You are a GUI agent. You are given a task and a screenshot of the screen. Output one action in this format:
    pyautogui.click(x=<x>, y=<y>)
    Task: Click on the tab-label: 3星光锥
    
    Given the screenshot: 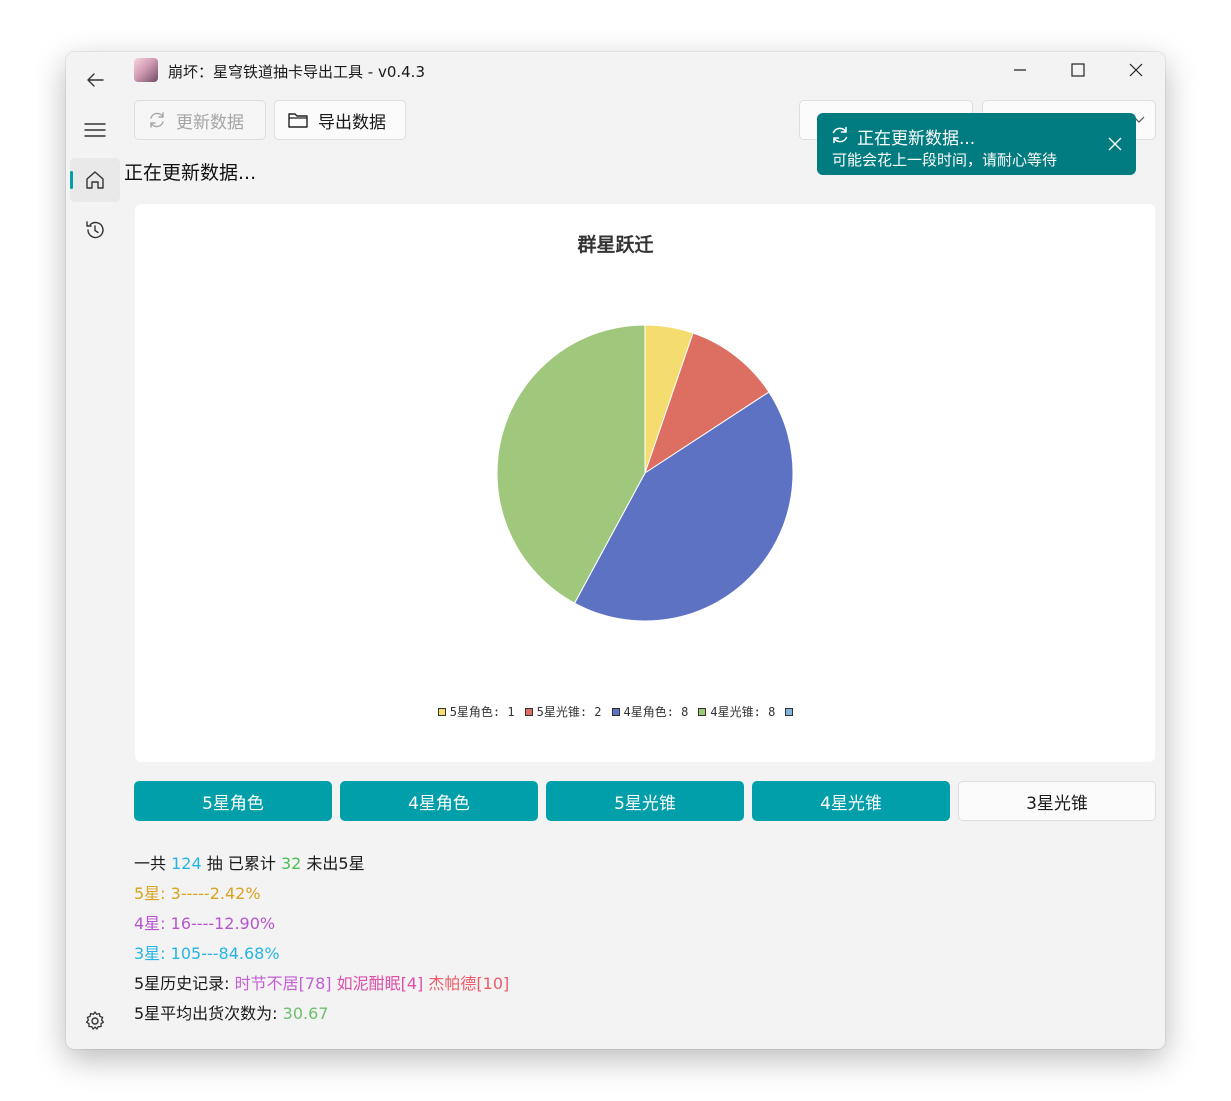 What is the action you would take?
    pyautogui.click(x=1057, y=803)
    